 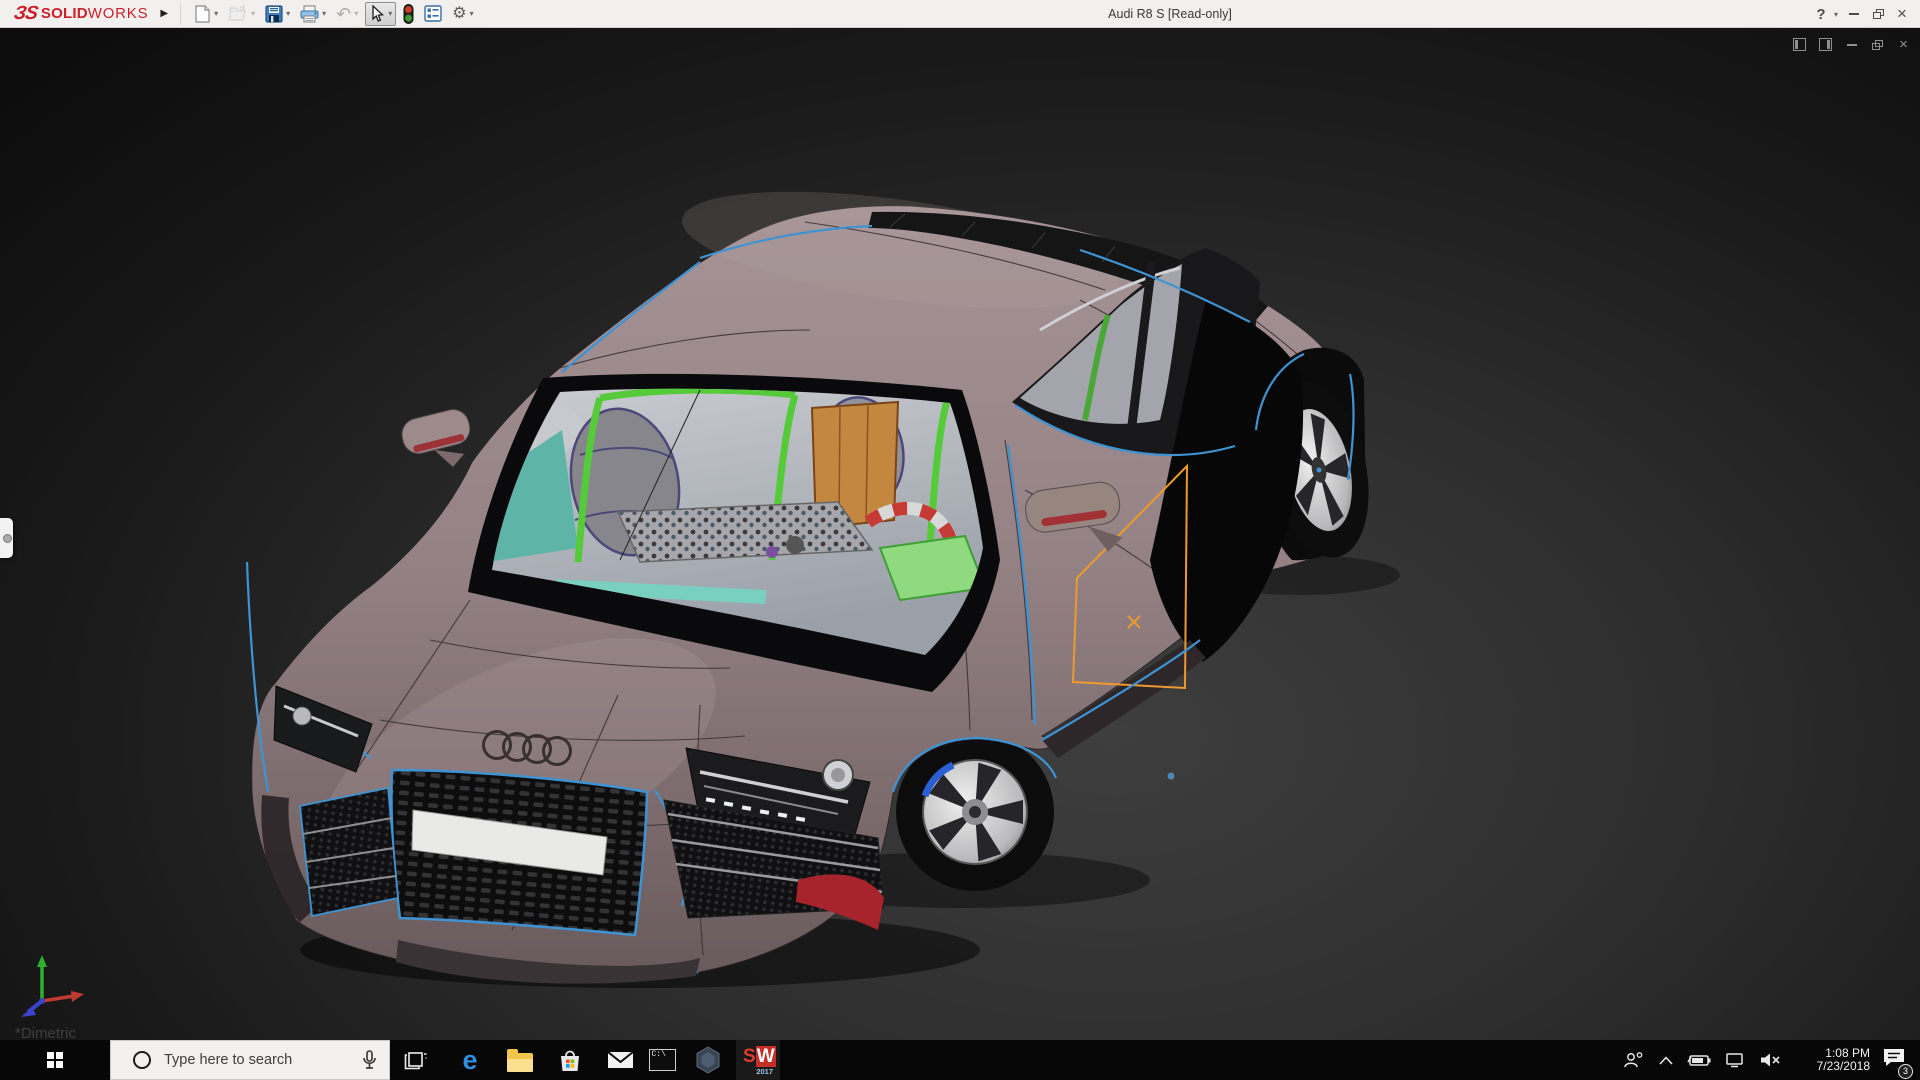 I want to click on action-center-button: 3, so click(x=1897, y=1063).